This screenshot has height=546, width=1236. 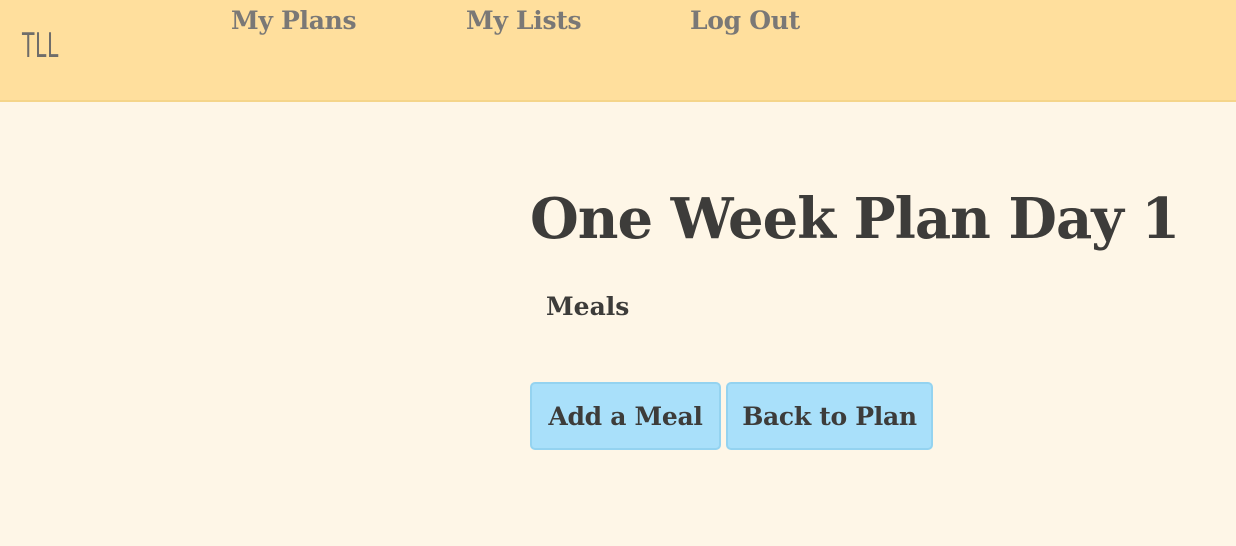 I want to click on back-to-plan-button: Back to Plan, so click(x=829, y=416).